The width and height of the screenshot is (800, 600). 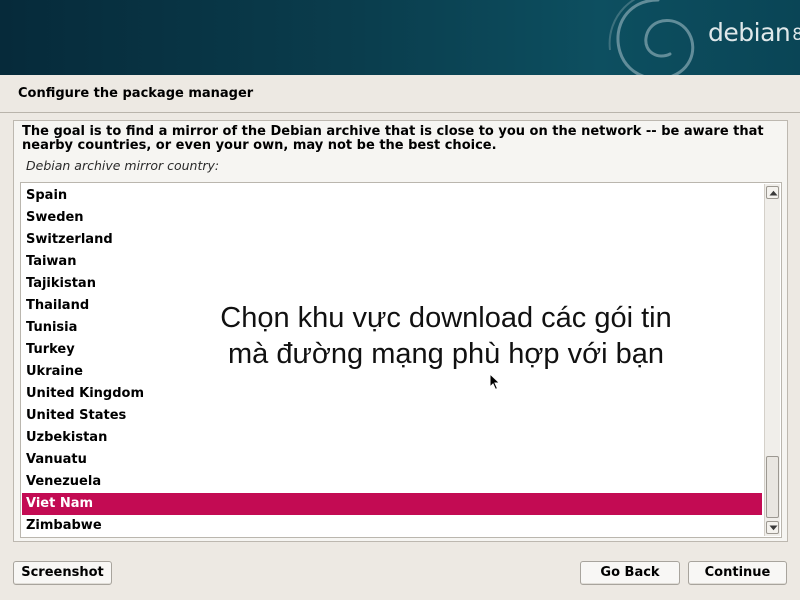 What do you see at coordinates (737, 573) in the screenshot?
I see `continue-button: Continue` at bounding box center [737, 573].